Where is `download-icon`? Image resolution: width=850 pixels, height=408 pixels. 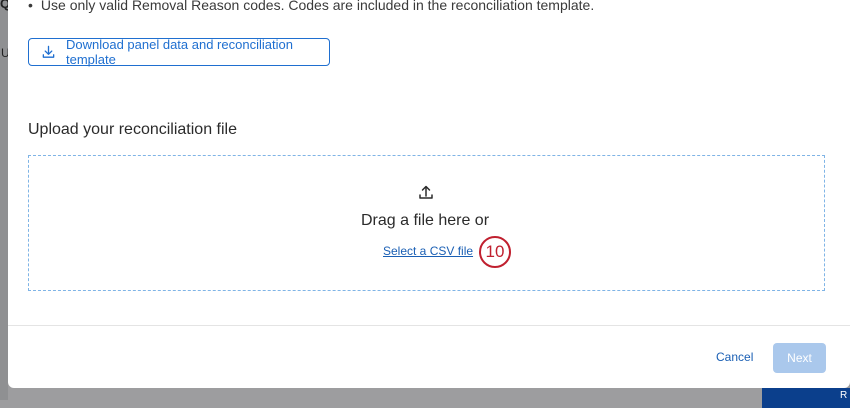
download-icon is located at coordinates (48, 51).